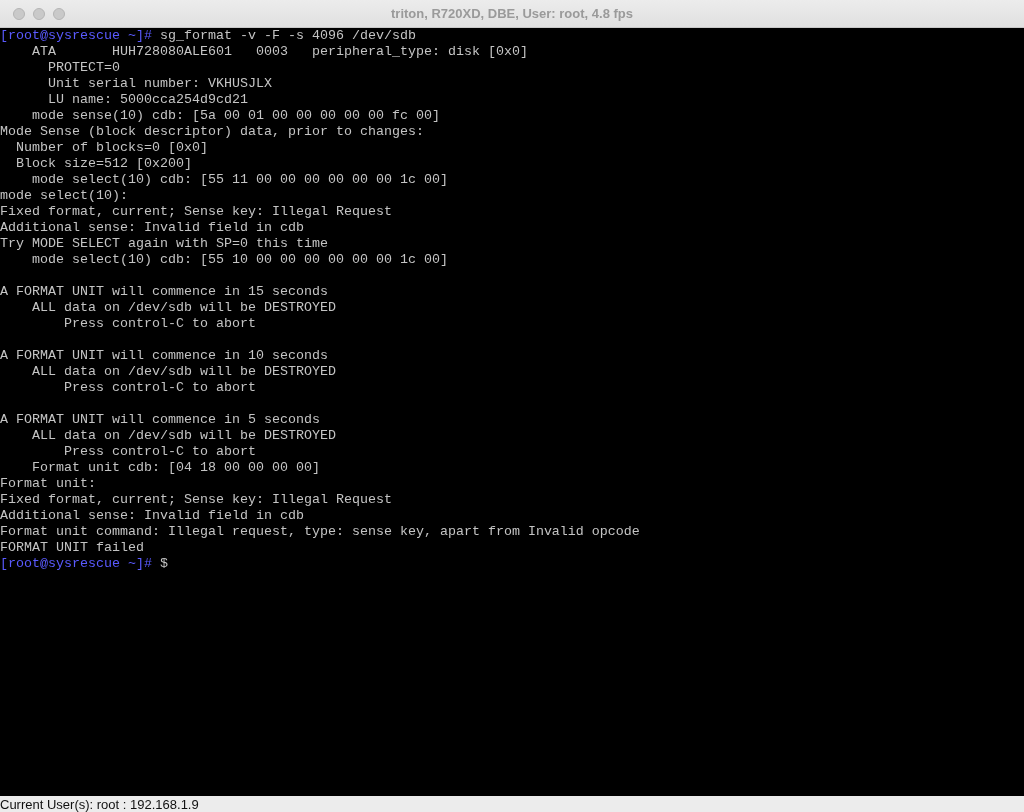 The image size is (1024, 812). What do you see at coordinates (147, 100) in the screenshot?
I see `output-line: LU name: 5000cca254d9cd21` at bounding box center [147, 100].